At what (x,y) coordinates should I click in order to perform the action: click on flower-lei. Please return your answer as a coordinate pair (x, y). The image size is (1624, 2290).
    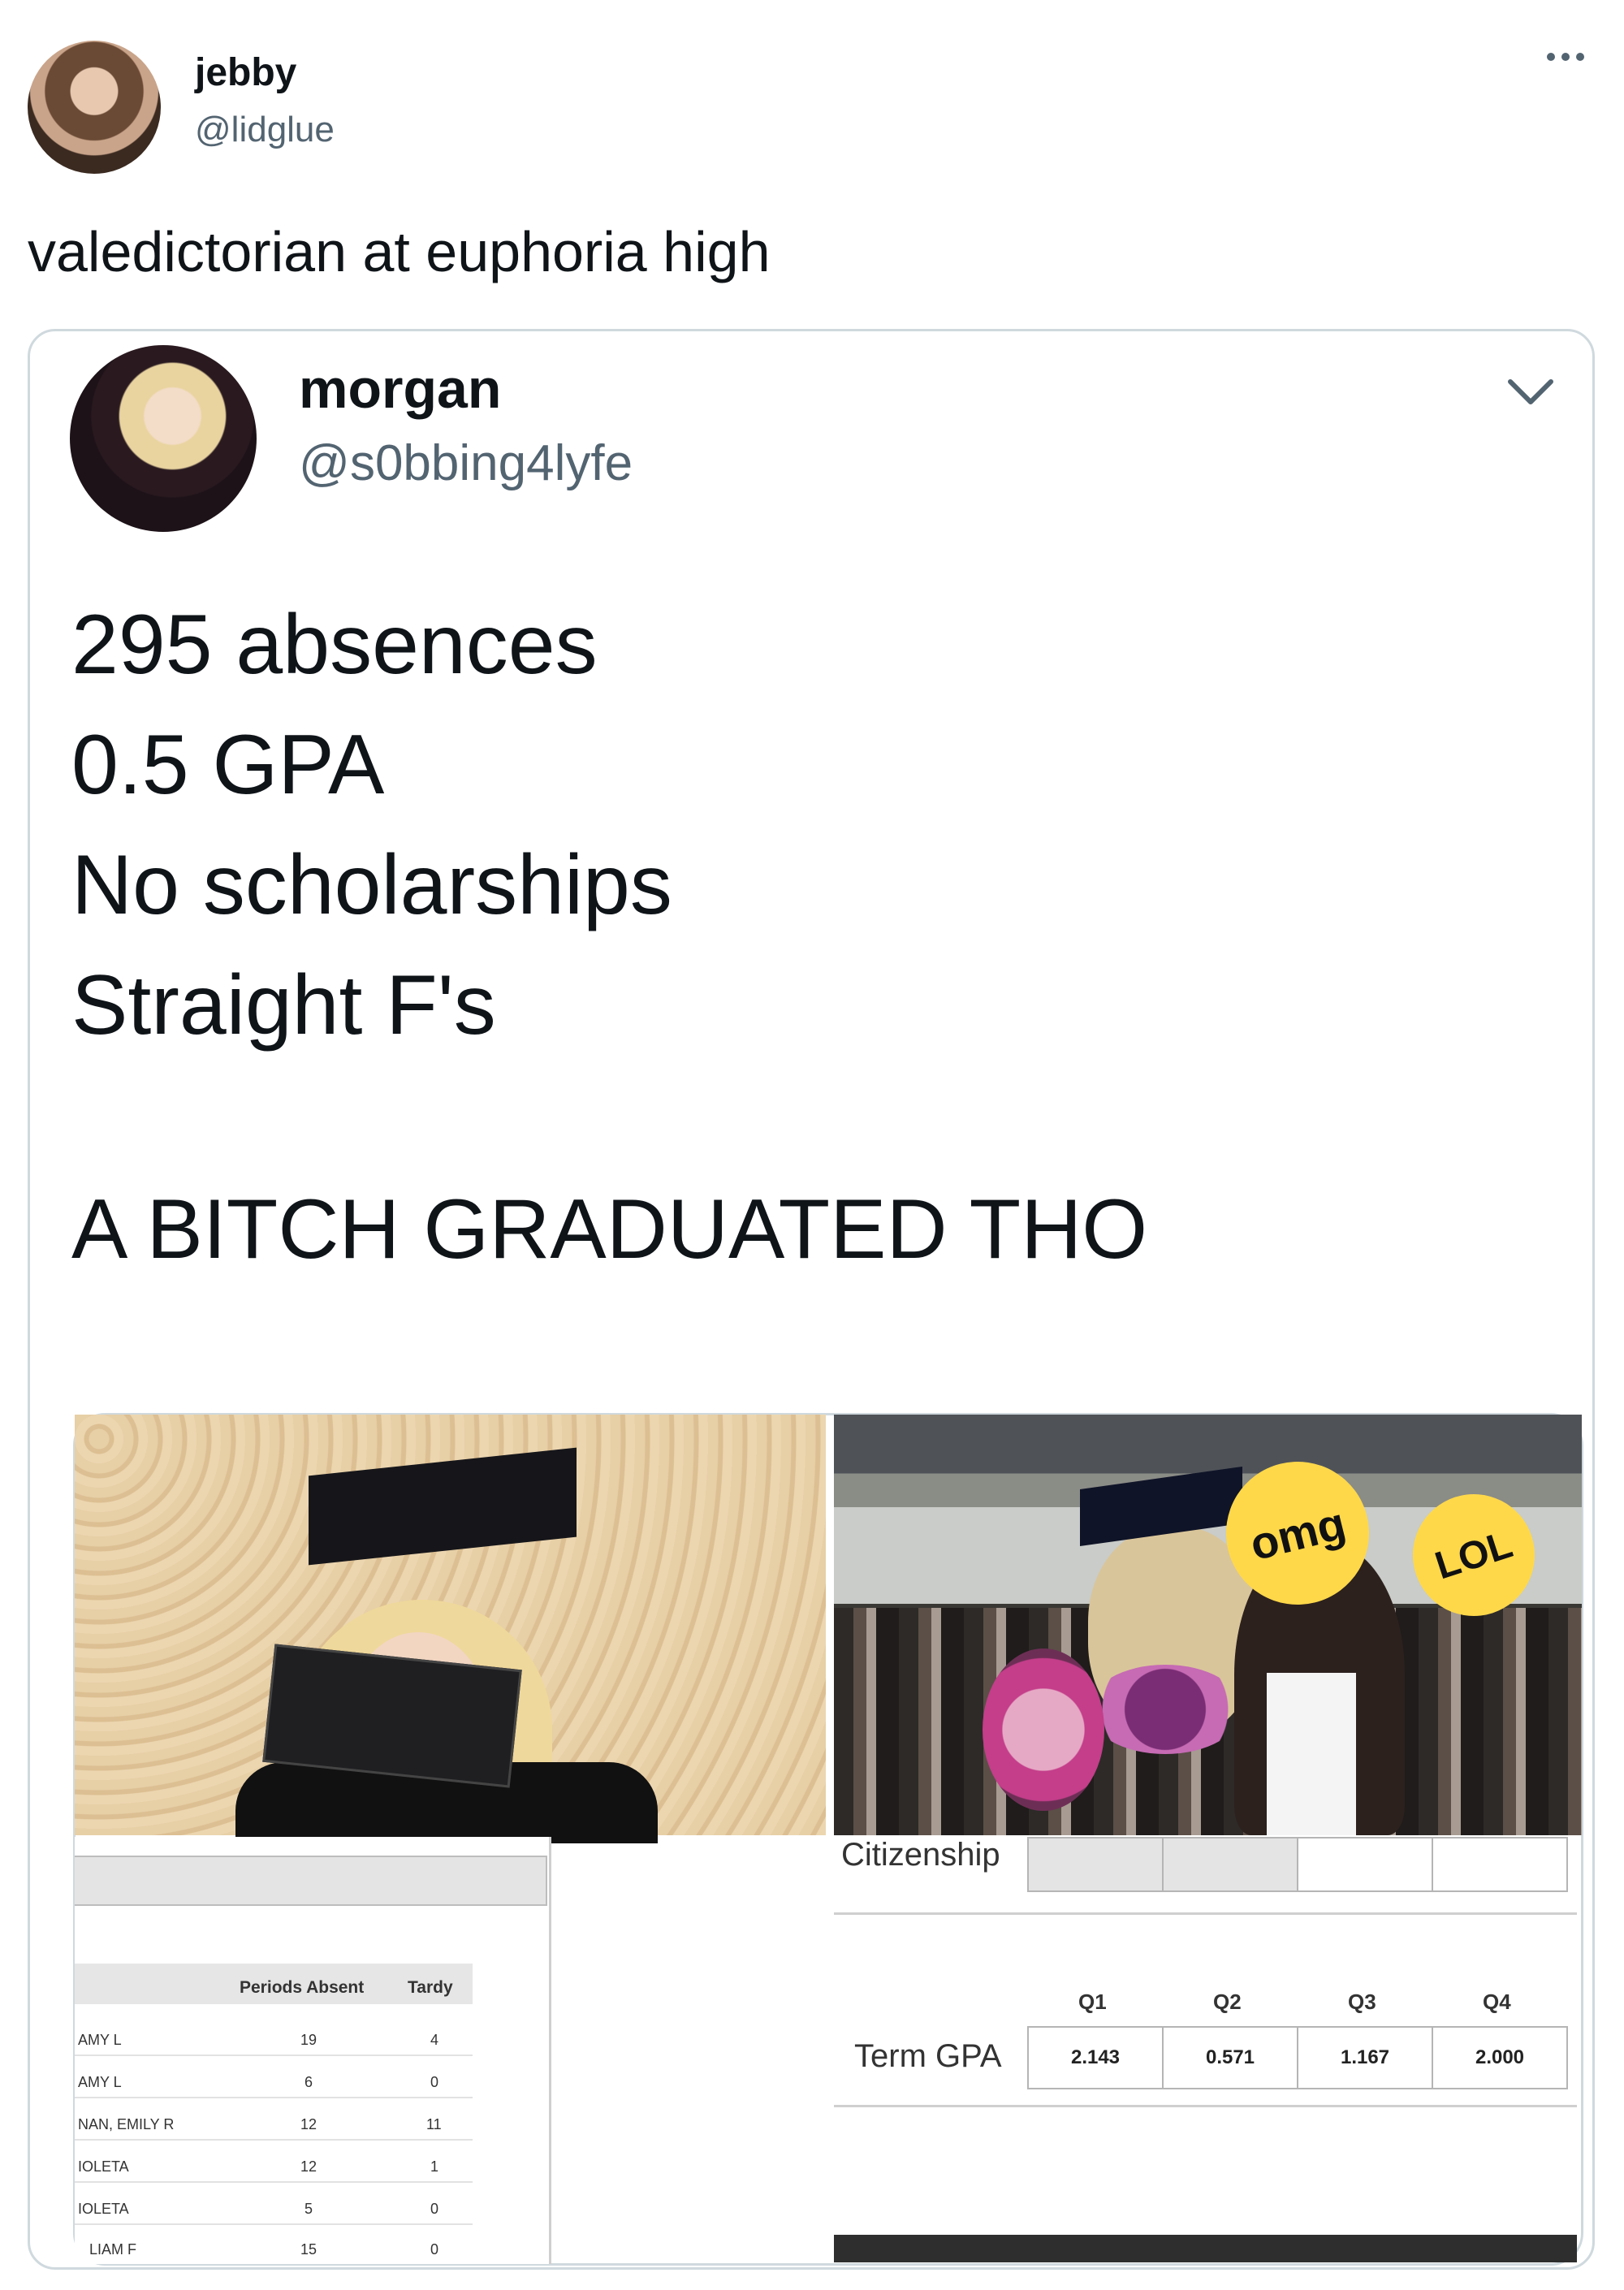
    Looking at the image, I should click on (1165, 1709).